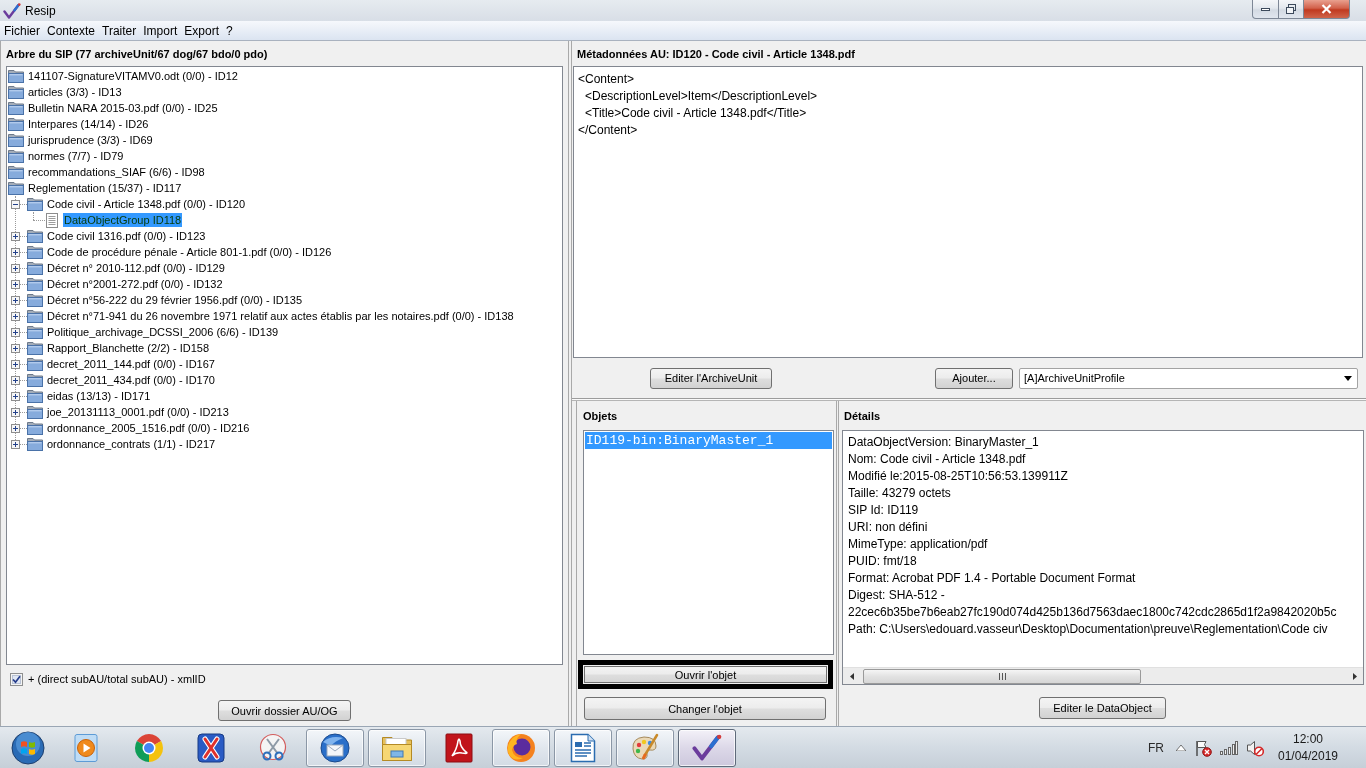 This screenshot has width=1366, height=768. I want to click on tree-item: DataObjectGroup ID118, so click(123, 220).